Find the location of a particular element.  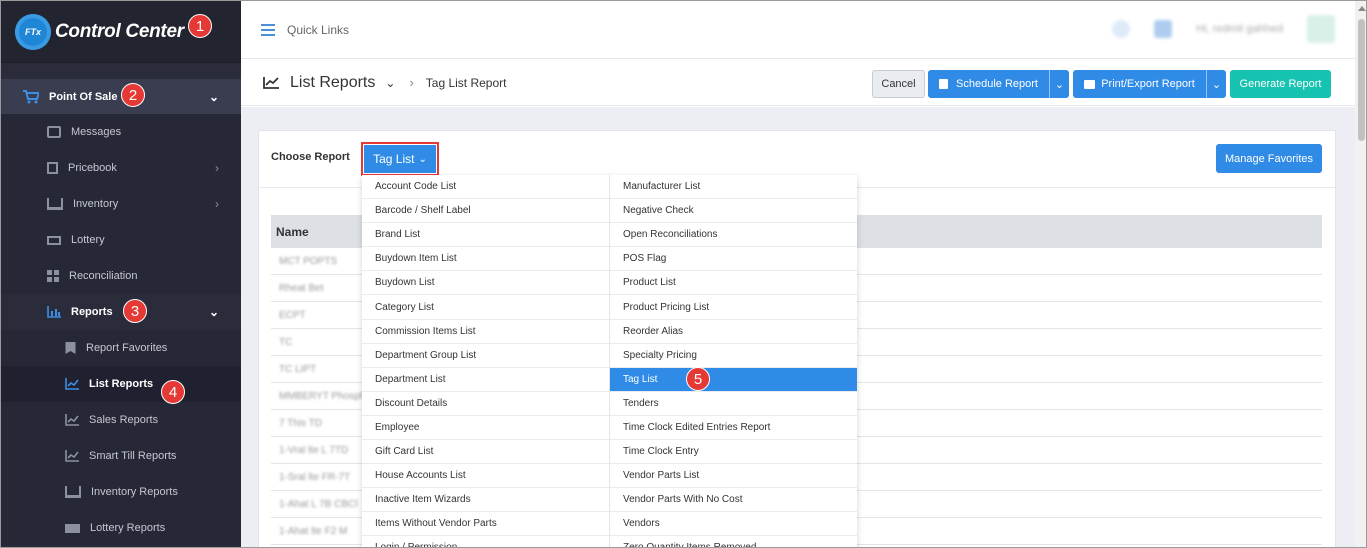

dropdown-item: Buydown List is located at coordinates (485, 283).